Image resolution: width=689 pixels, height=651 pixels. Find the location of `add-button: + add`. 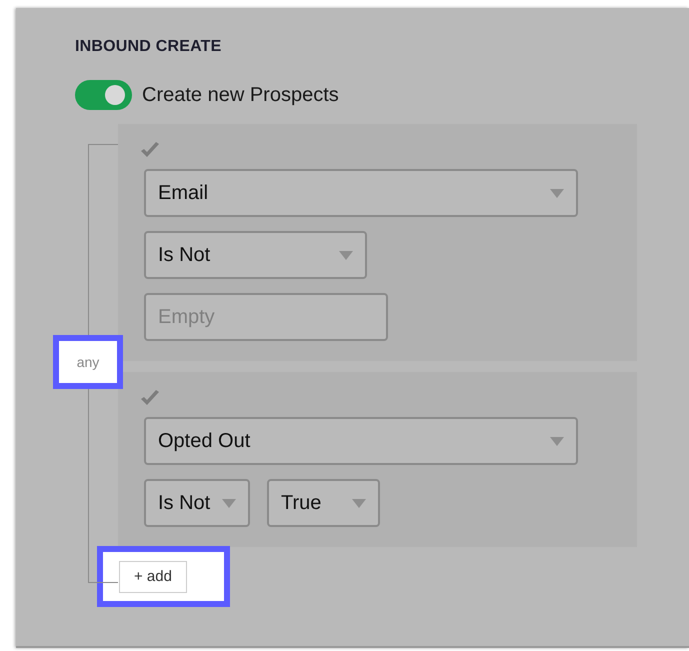

add-button: + add is located at coordinates (153, 576).